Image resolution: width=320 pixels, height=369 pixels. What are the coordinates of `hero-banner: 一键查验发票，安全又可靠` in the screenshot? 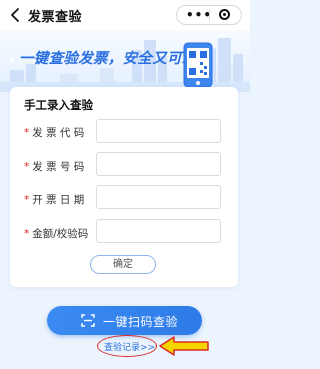 It's located at (125, 61).